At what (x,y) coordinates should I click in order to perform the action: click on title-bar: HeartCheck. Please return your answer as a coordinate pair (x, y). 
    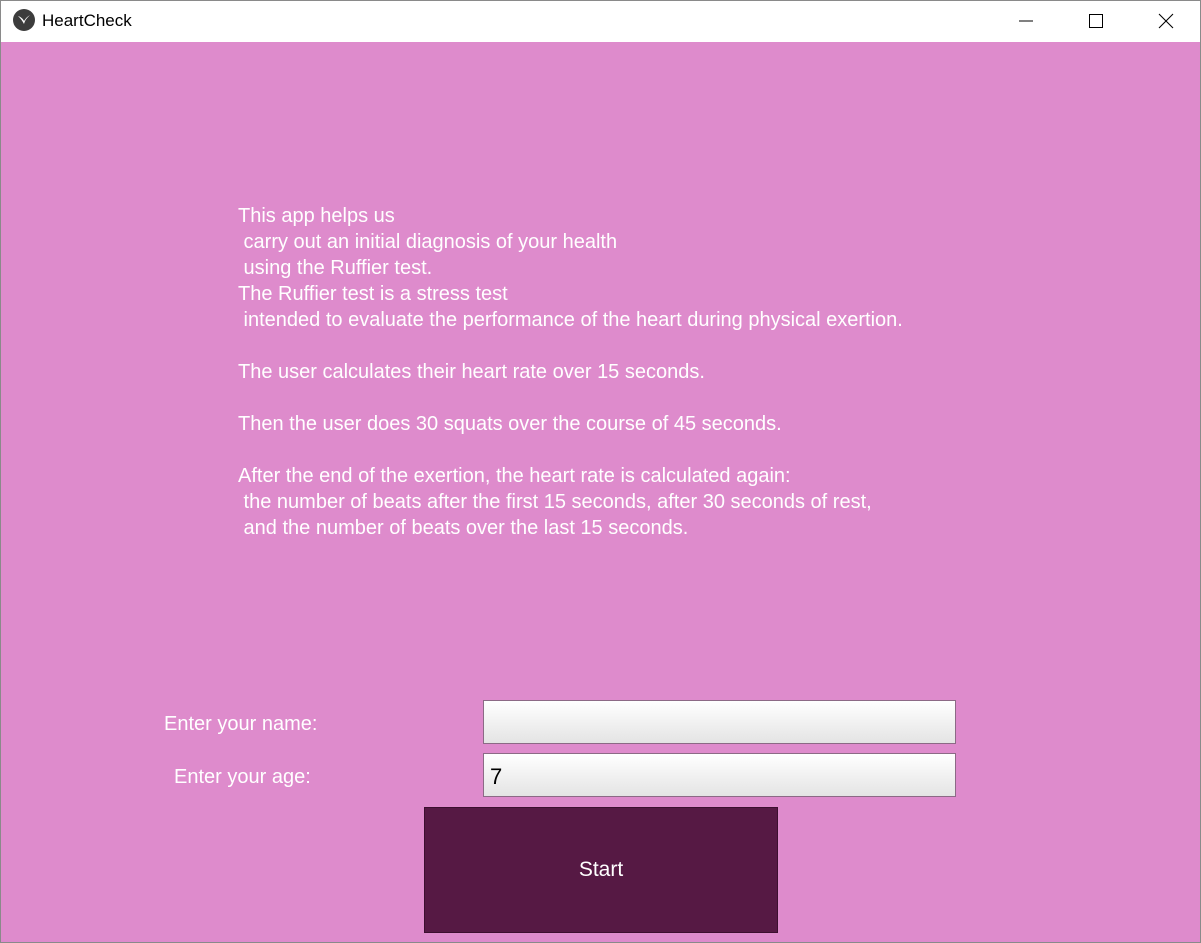
    Looking at the image, I should click on (600, 21).